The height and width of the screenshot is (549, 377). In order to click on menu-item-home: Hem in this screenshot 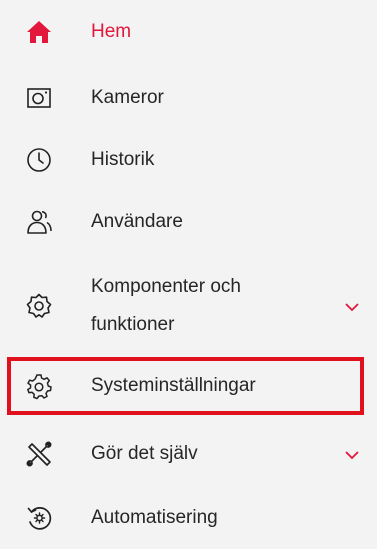, I will do `click(187, 32)`.